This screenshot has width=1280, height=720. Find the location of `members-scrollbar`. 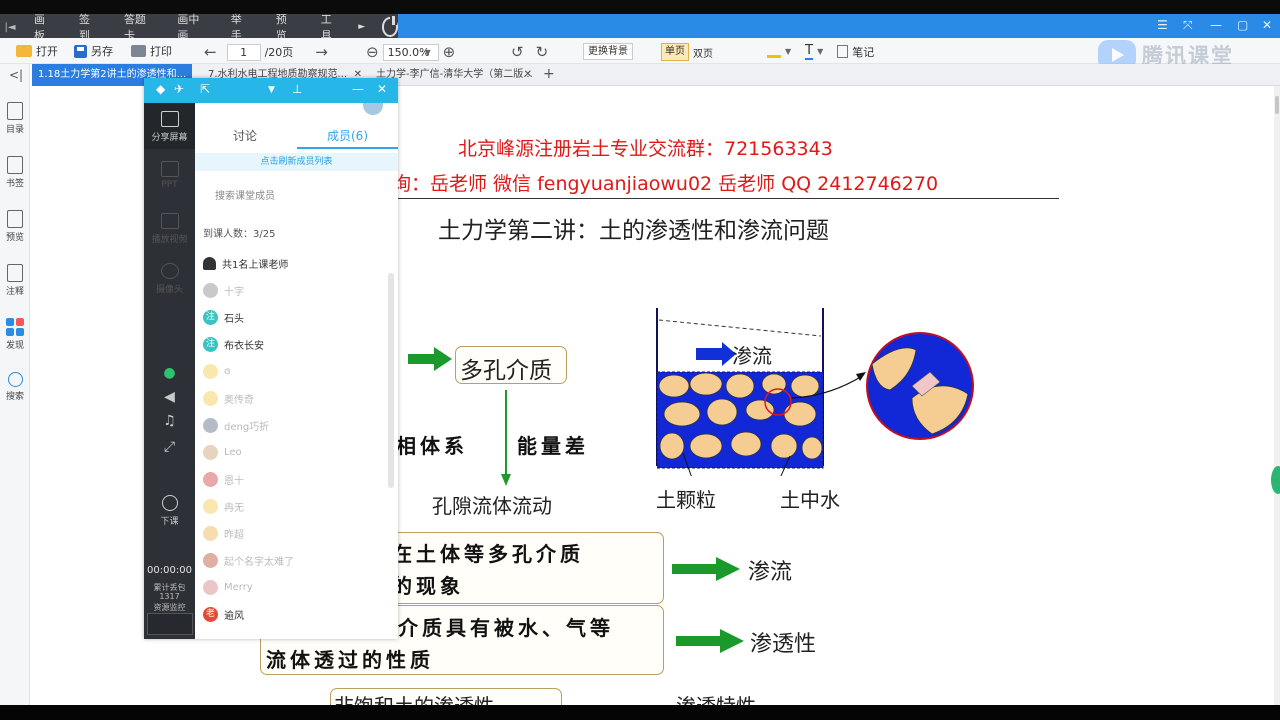

members-scrollbar is located at coordinates (391, 380).